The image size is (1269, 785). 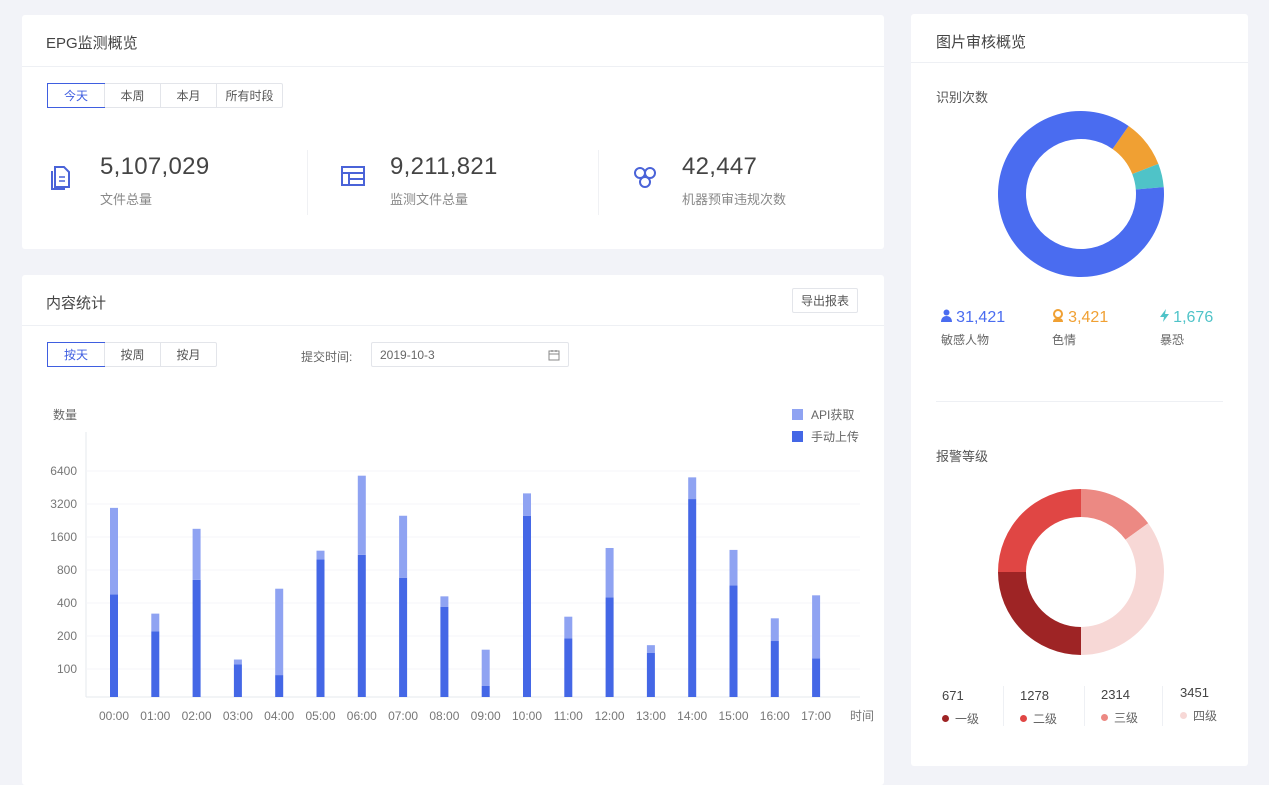 I want to click on recognition-stat-terror: 1,676, so click(x=1186, y=318).